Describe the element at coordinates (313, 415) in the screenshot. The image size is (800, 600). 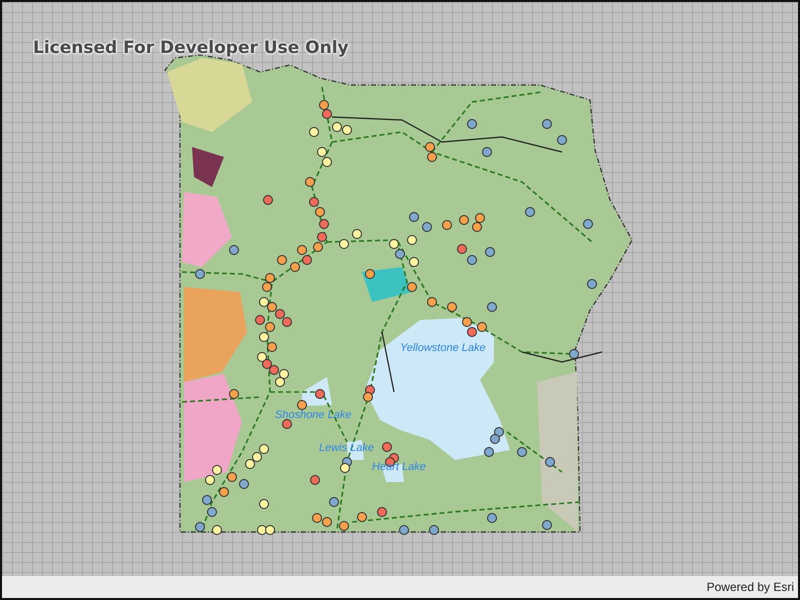
I see `lake-label: Shoshone Lake` at that location.